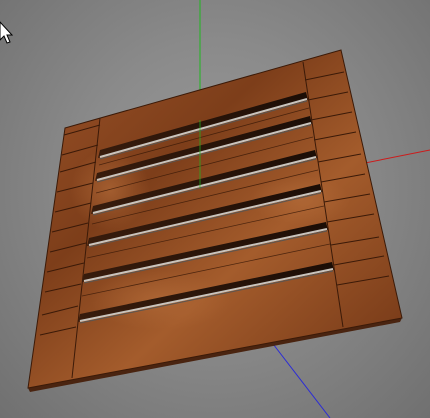  I want to click on z-axis-line, so click(300, 378).